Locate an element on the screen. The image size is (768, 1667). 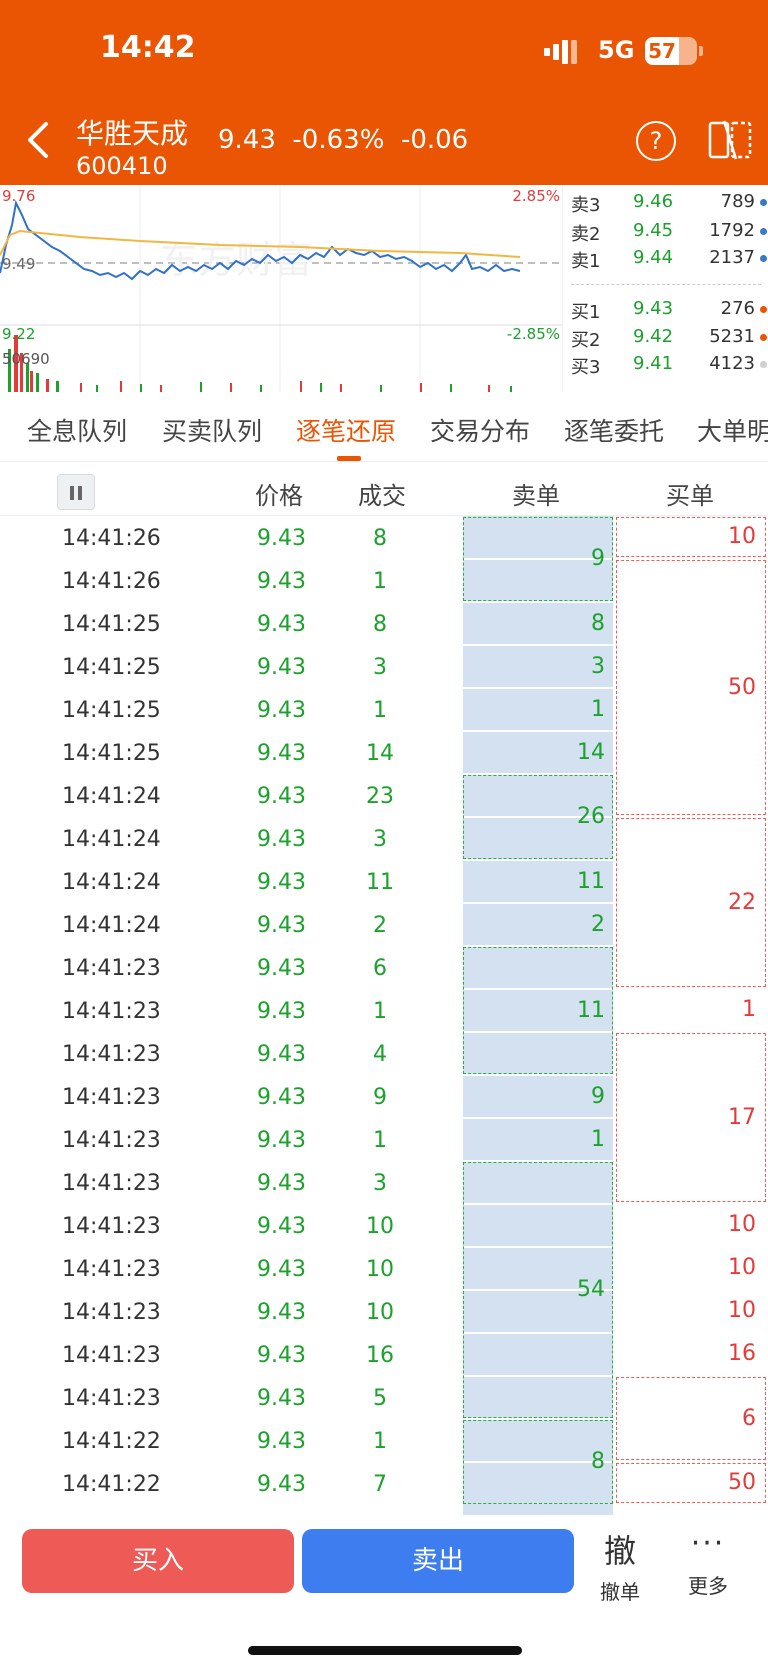
tab-bar: 全息队列 买卖队列 逐笔还原 交易分布 逐笔委托 大单明 is located at coordinates (384, 427).